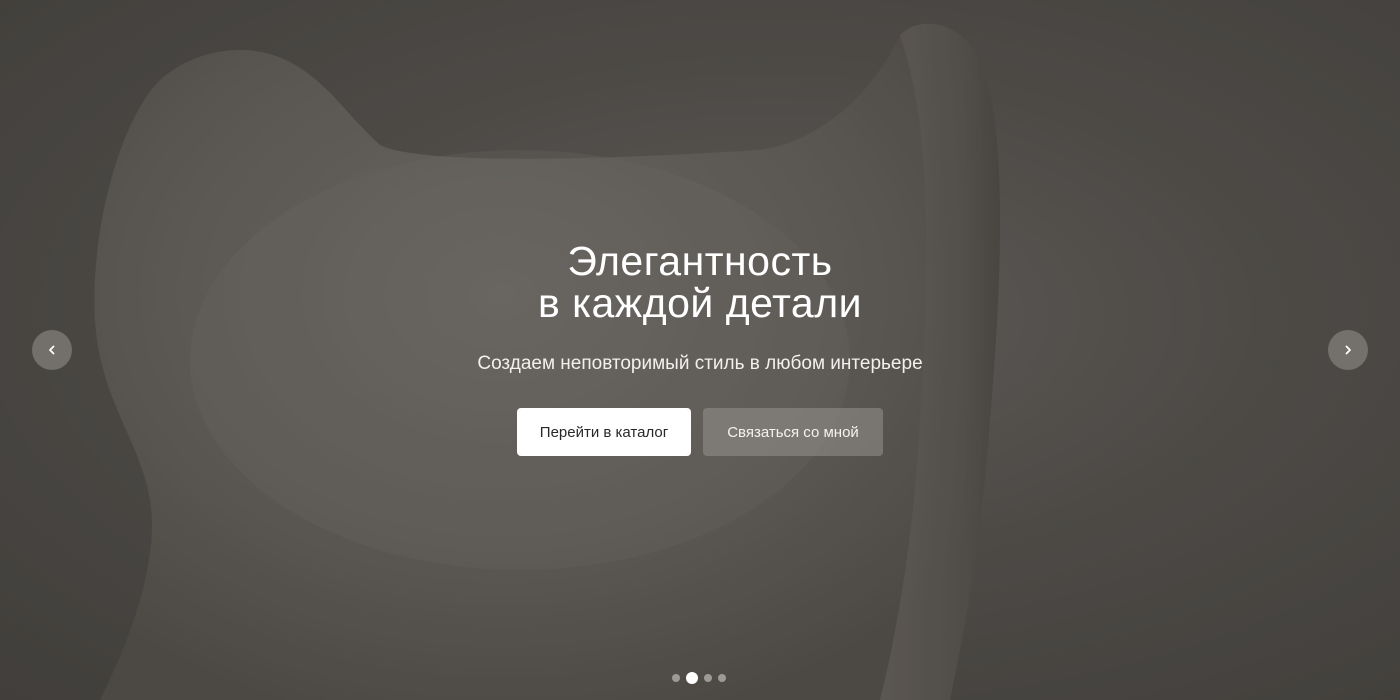 This screenshot has width=1400, height=700. Describe the element at coordinates (692, 678) in the screenshot. I see `slider-dot-2-active` at that location.